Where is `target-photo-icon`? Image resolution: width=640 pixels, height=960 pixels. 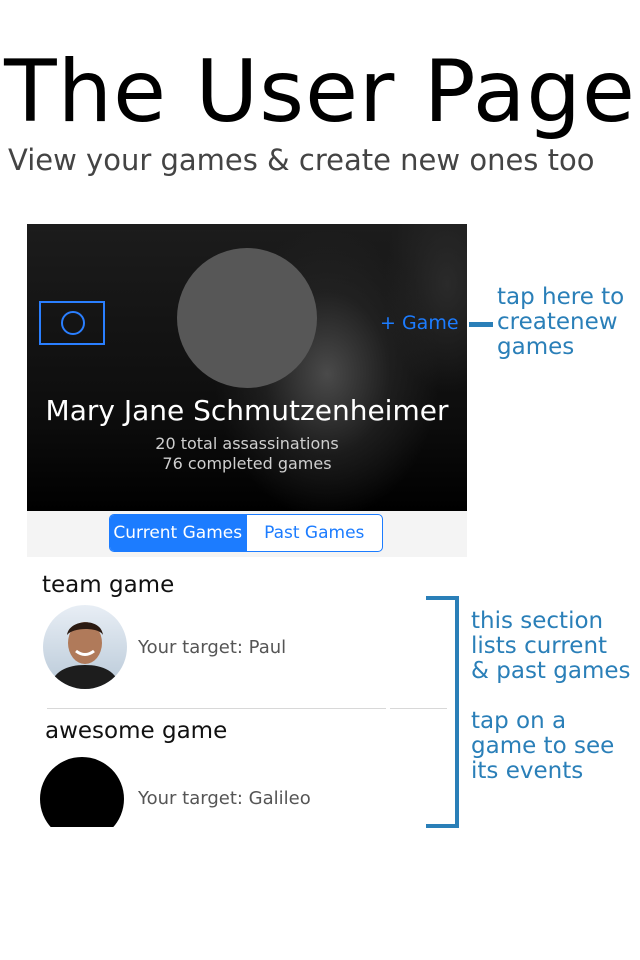
target-photo-icon is located at coordinates (85, 647).